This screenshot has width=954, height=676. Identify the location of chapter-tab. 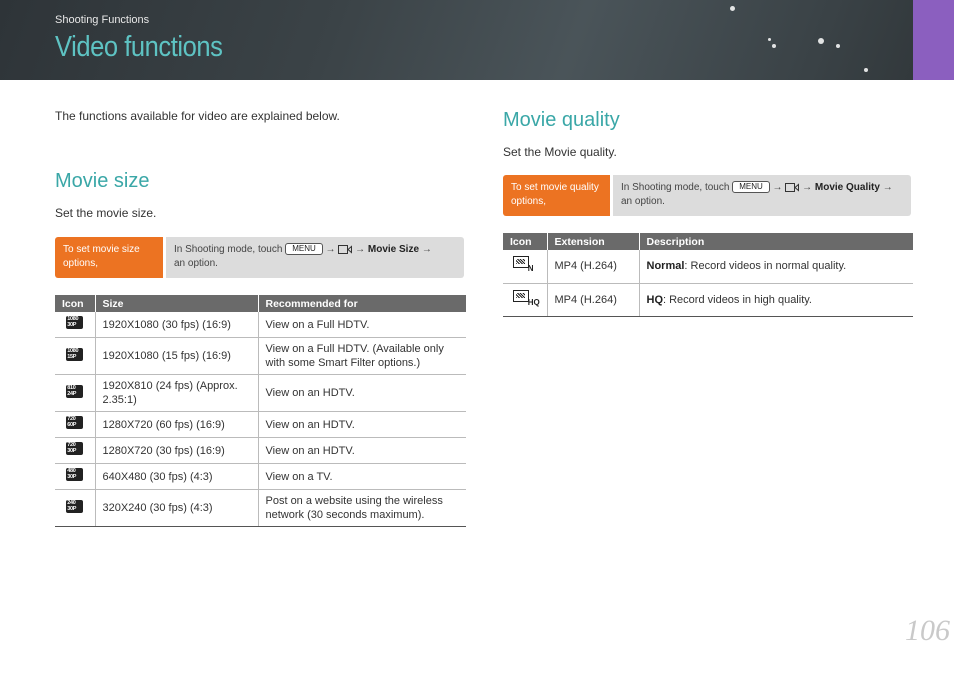
(933, 40).